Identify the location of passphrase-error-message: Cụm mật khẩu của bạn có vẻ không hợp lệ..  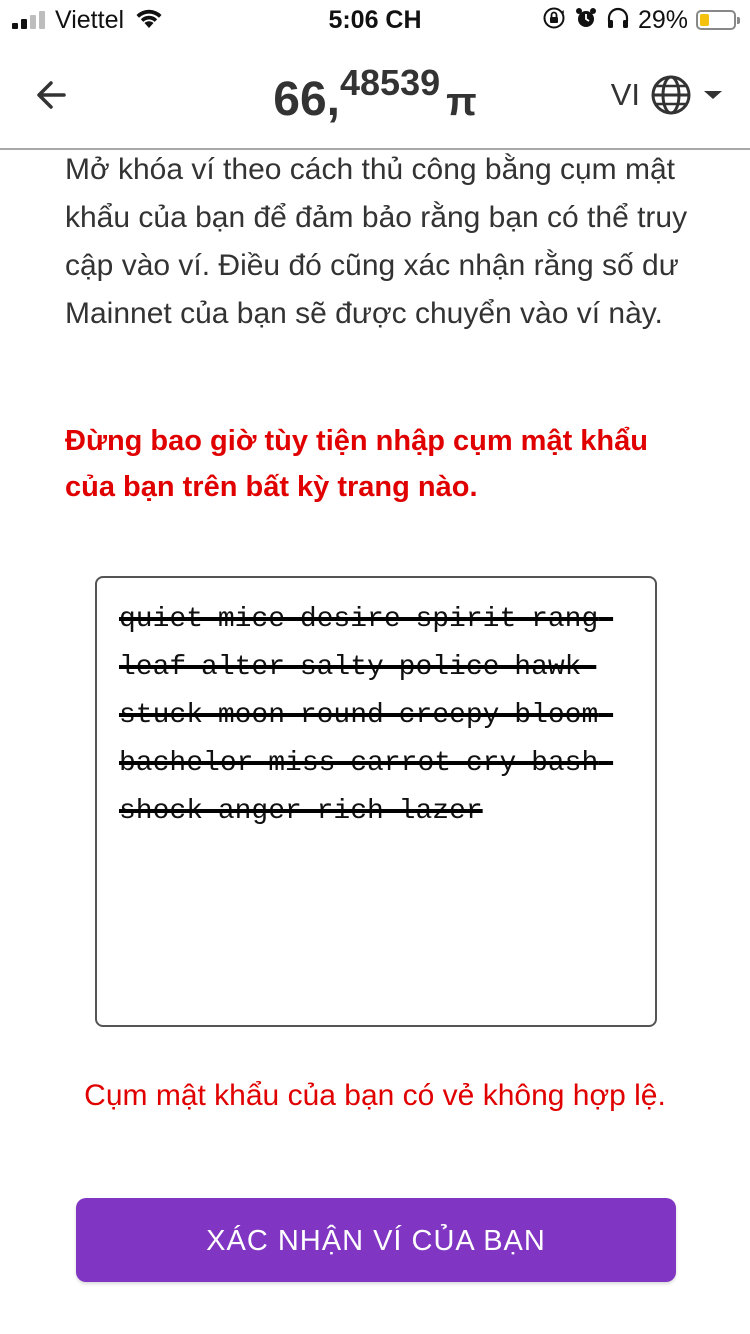
(375, 1095).